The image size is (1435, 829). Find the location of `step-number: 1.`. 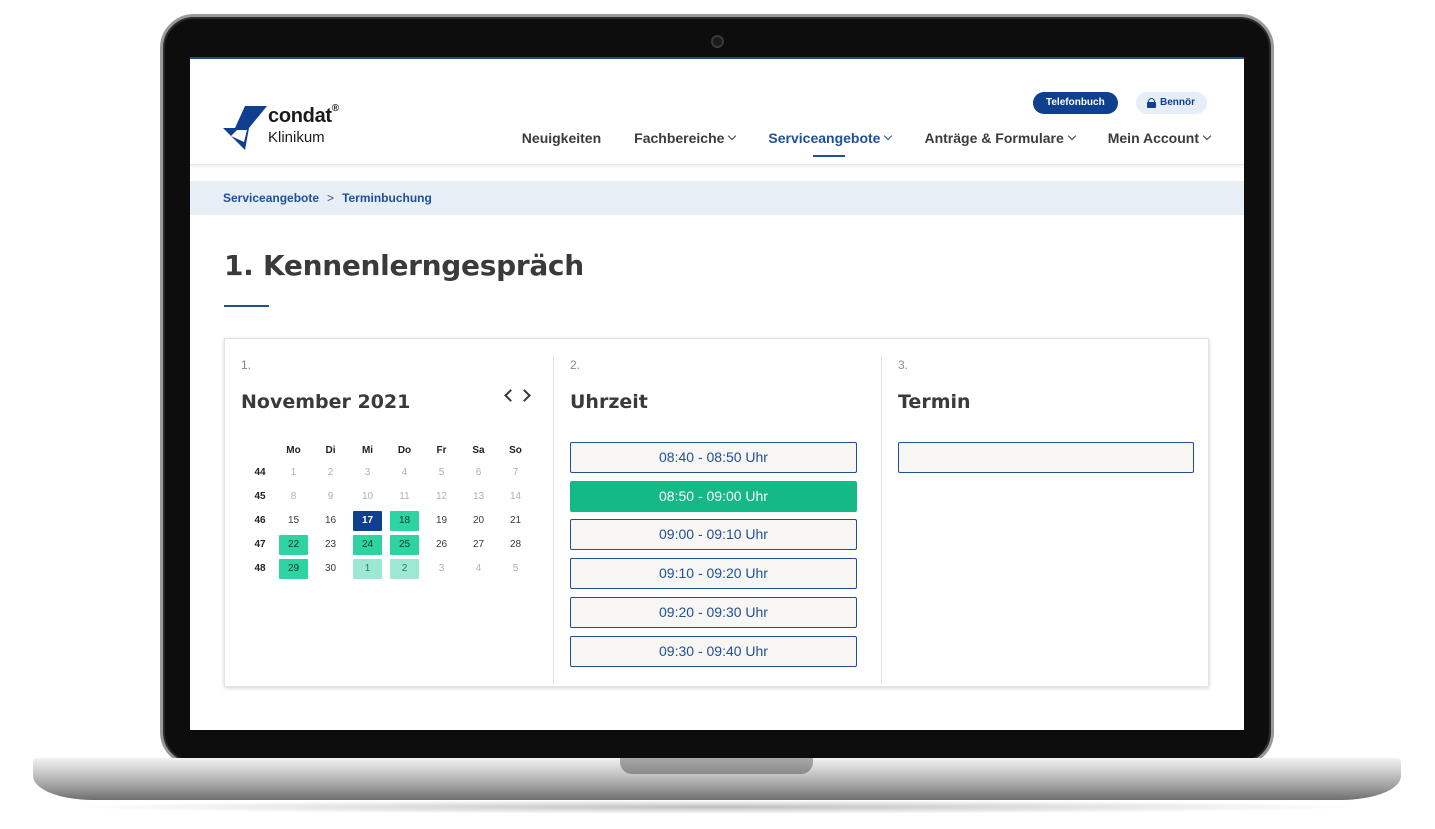

step-number: 1. is located at coordinates (246, 365).